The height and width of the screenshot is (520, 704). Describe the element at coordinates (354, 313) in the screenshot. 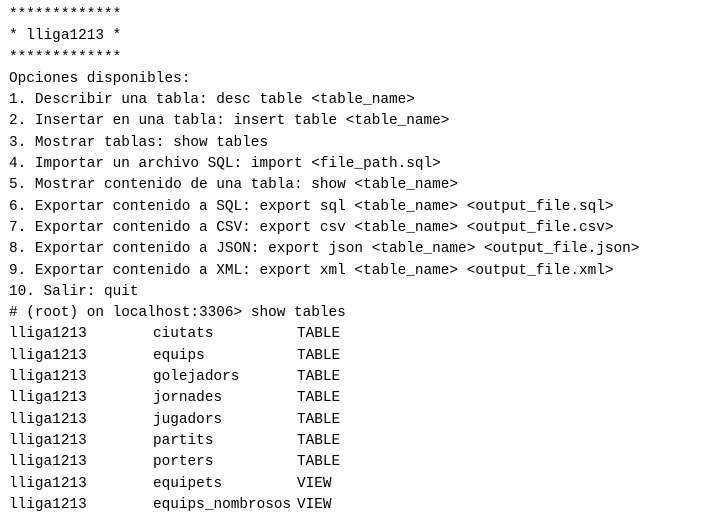

I see `prompt-line: # (root) on localhost:3306> show tables` at that location.